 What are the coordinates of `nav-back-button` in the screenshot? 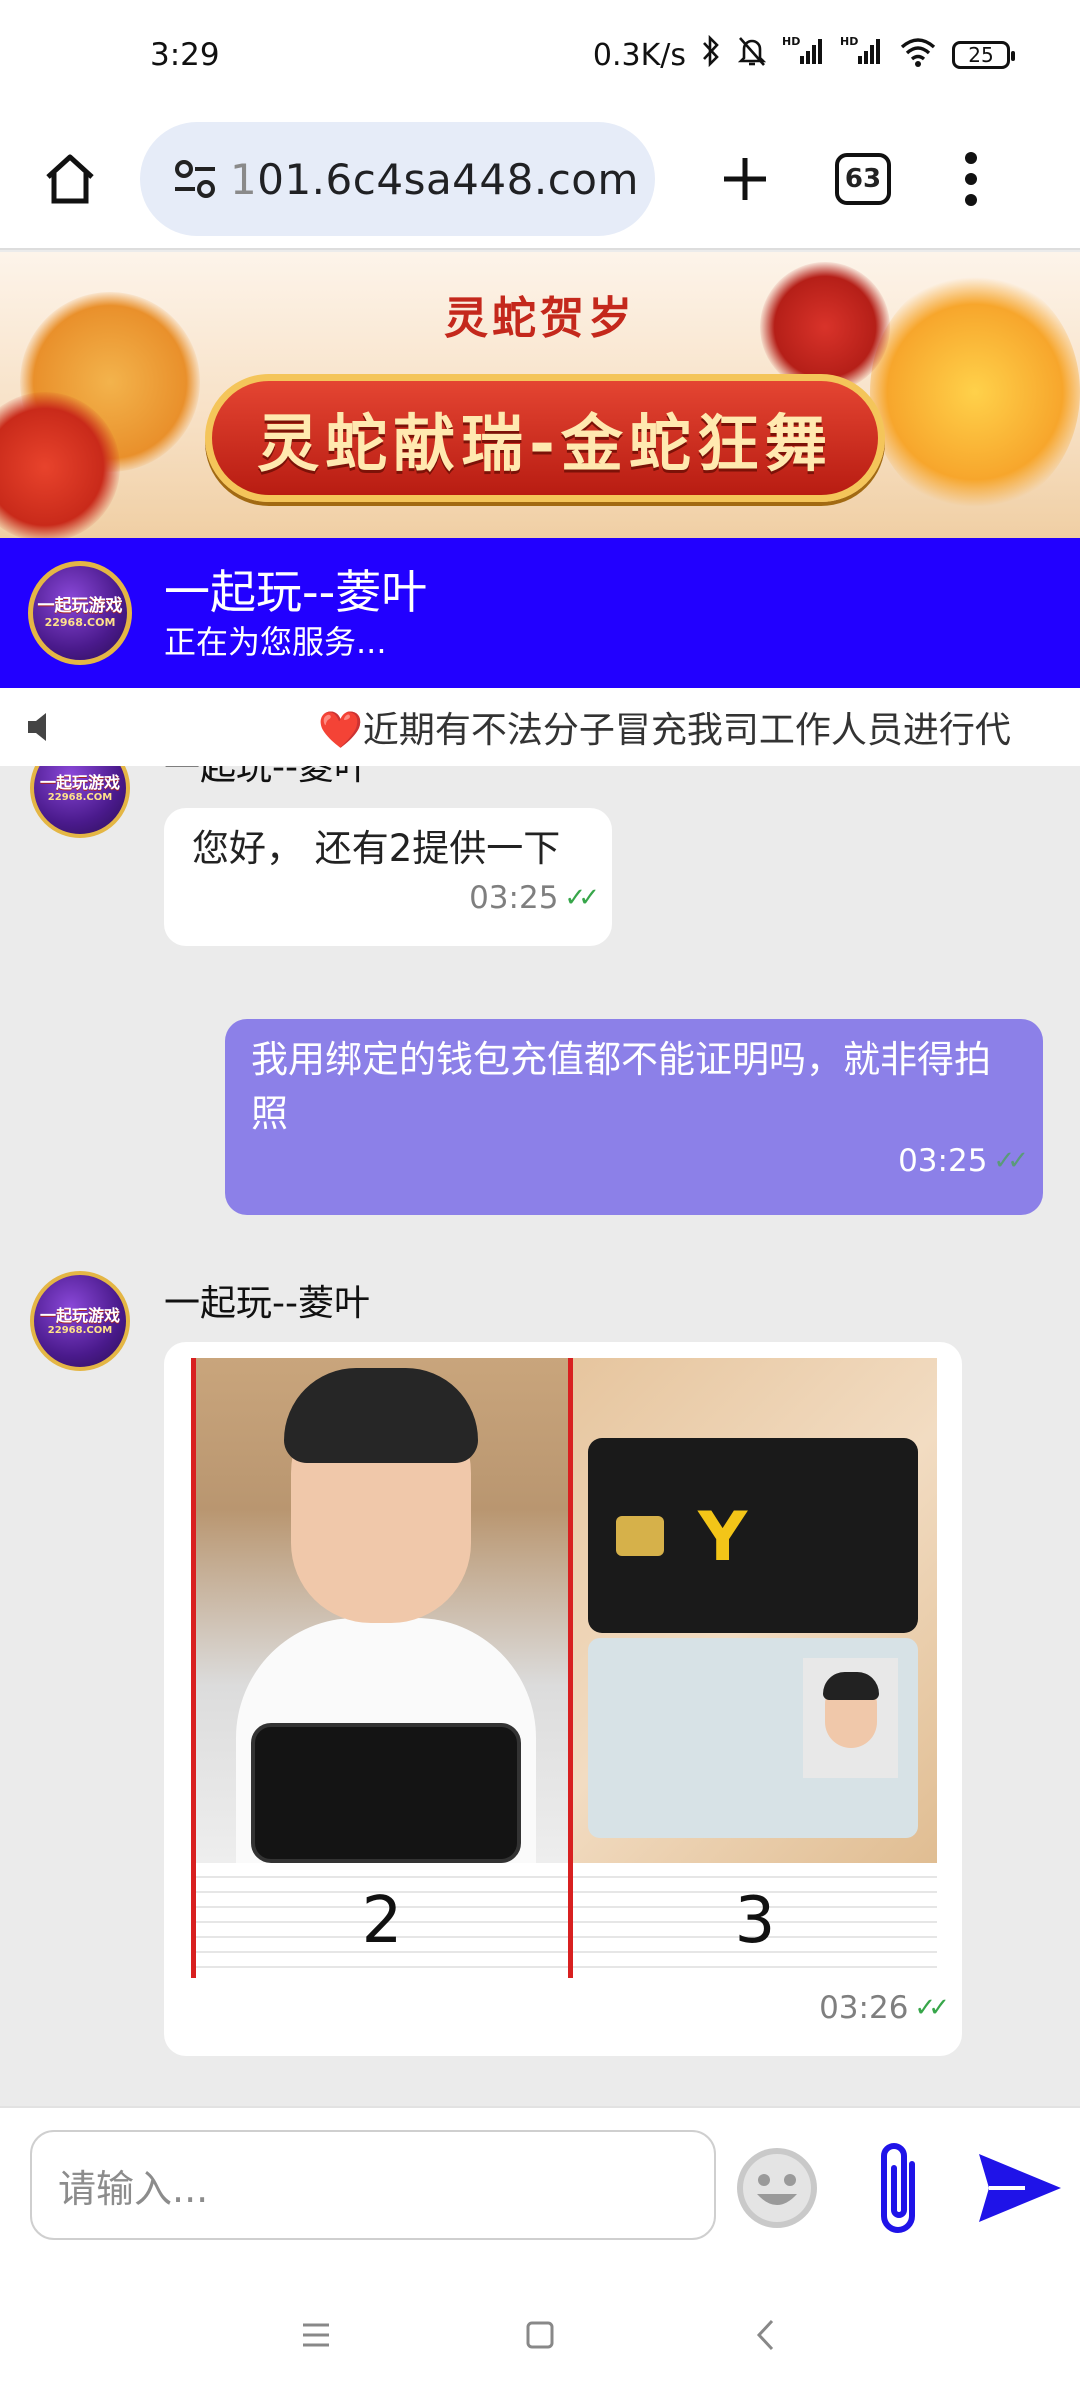 It's located at (766, 2335).